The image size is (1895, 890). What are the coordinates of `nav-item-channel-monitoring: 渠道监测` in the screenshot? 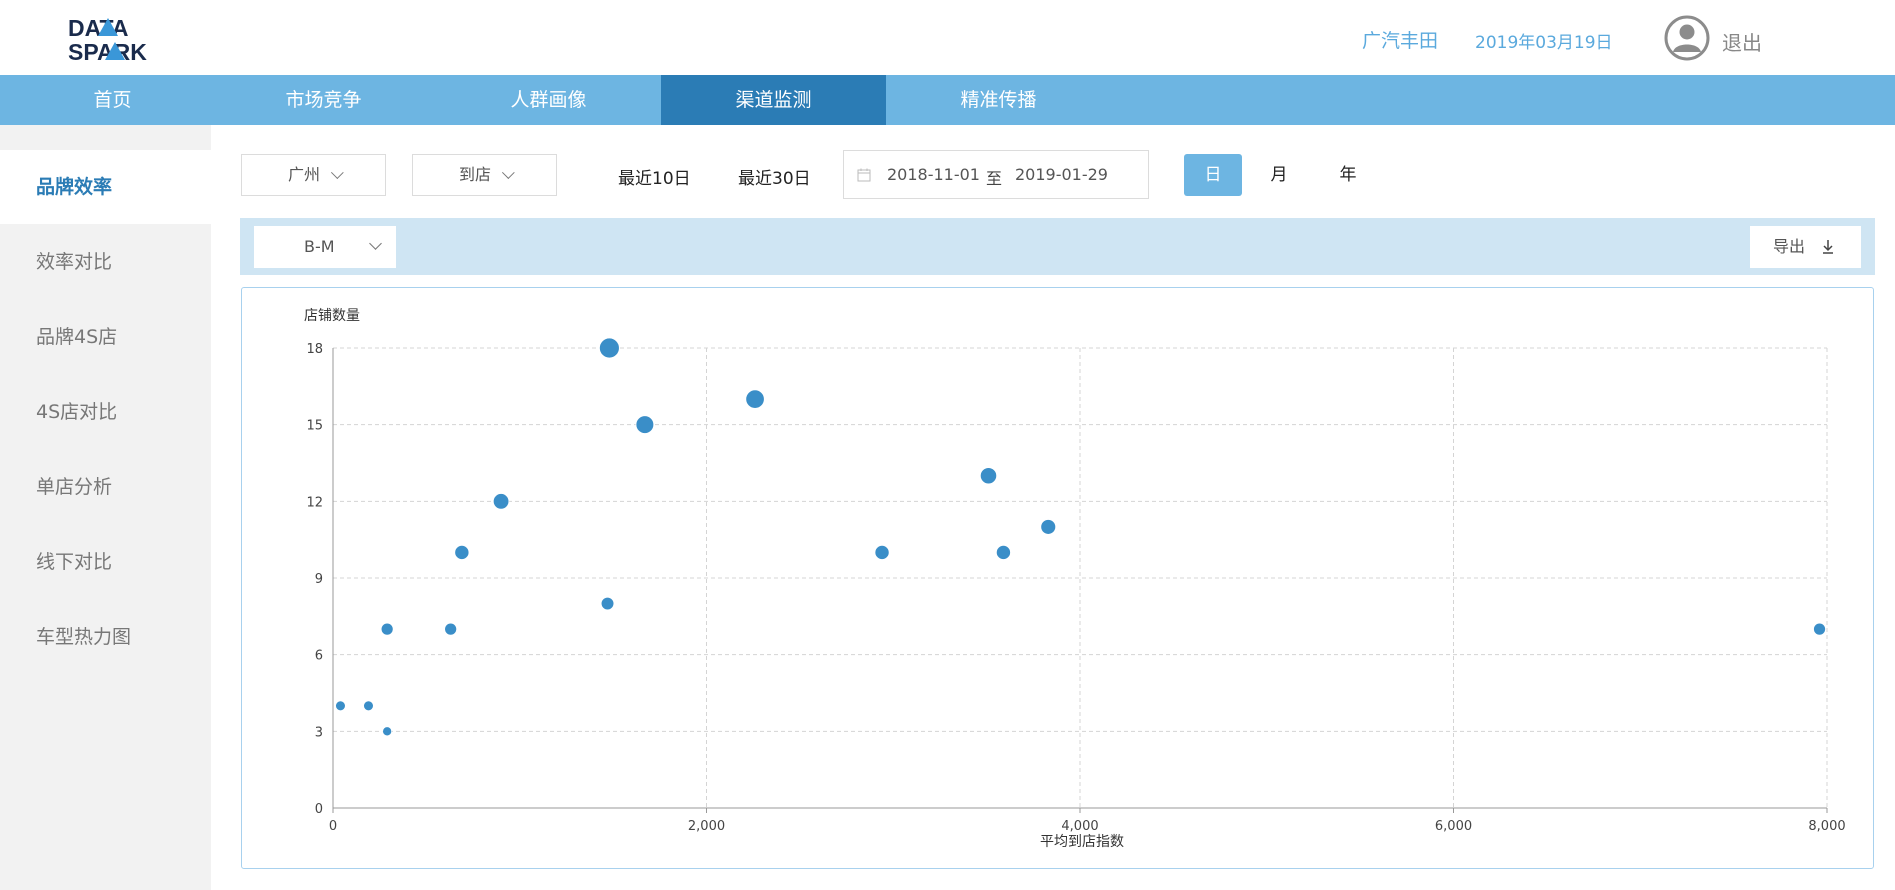 It's located at (773, 100).